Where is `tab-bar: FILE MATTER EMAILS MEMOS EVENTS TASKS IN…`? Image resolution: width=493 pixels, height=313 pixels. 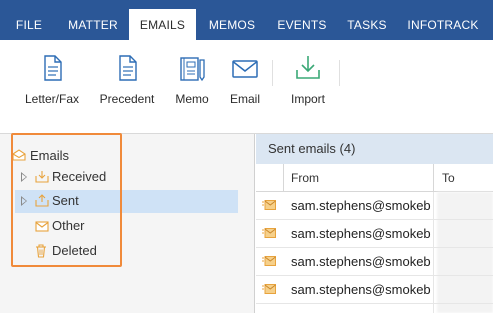 tab-bar: FILE MATTER EMAILS MEMOS EVENTS TASKS IN… is located at coordinates (246, 20).